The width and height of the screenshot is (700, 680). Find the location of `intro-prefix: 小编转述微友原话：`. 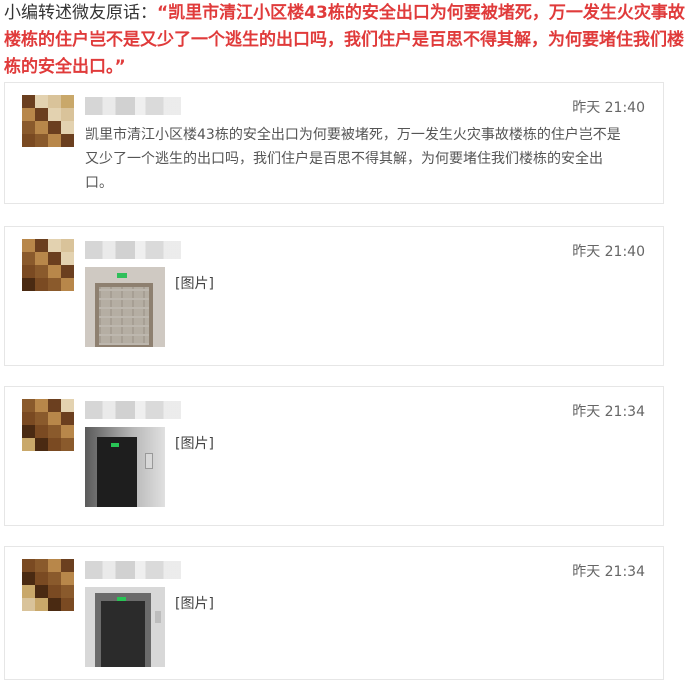

intro-prefix: 小编转述微友原话： is located at coordinates (80, 13).